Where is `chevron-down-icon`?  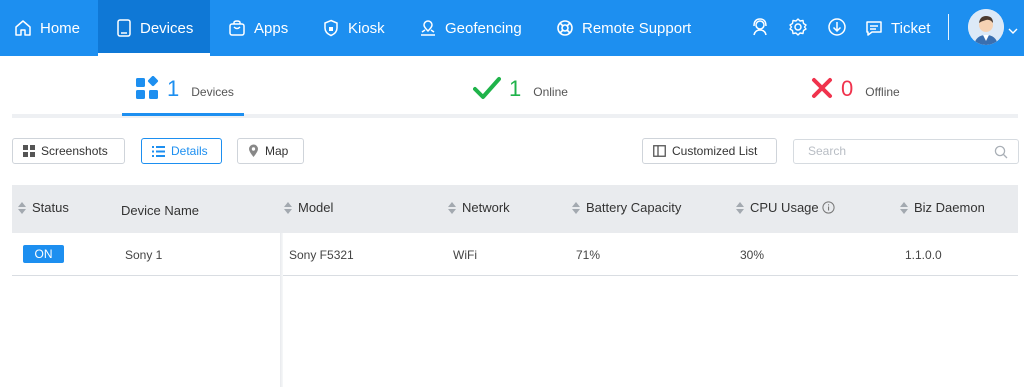 chevron-down-icon is located at coordinates (1013, 31).